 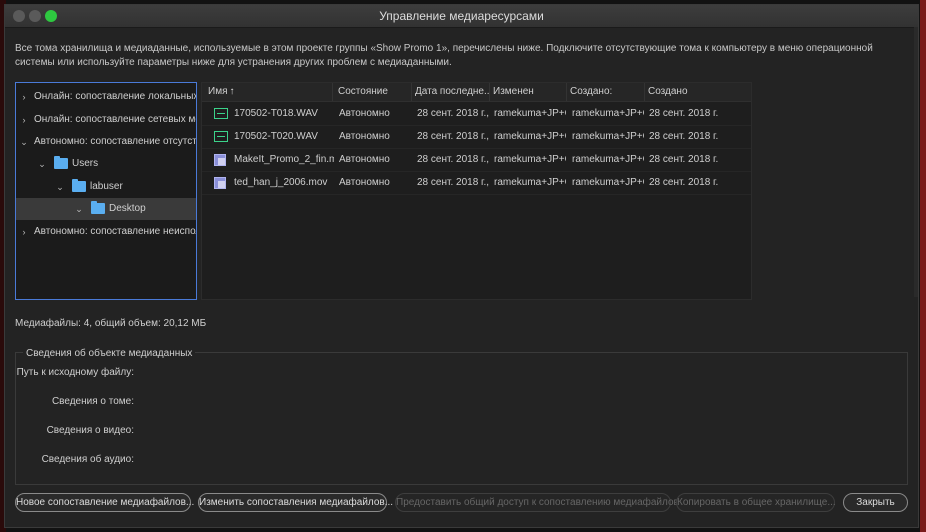 What do you see at coordinates (115, 141) in the screenshot?
I see `tree-item-label: Автономно: сопоставление отсутству` at bounding box center [115, 141].